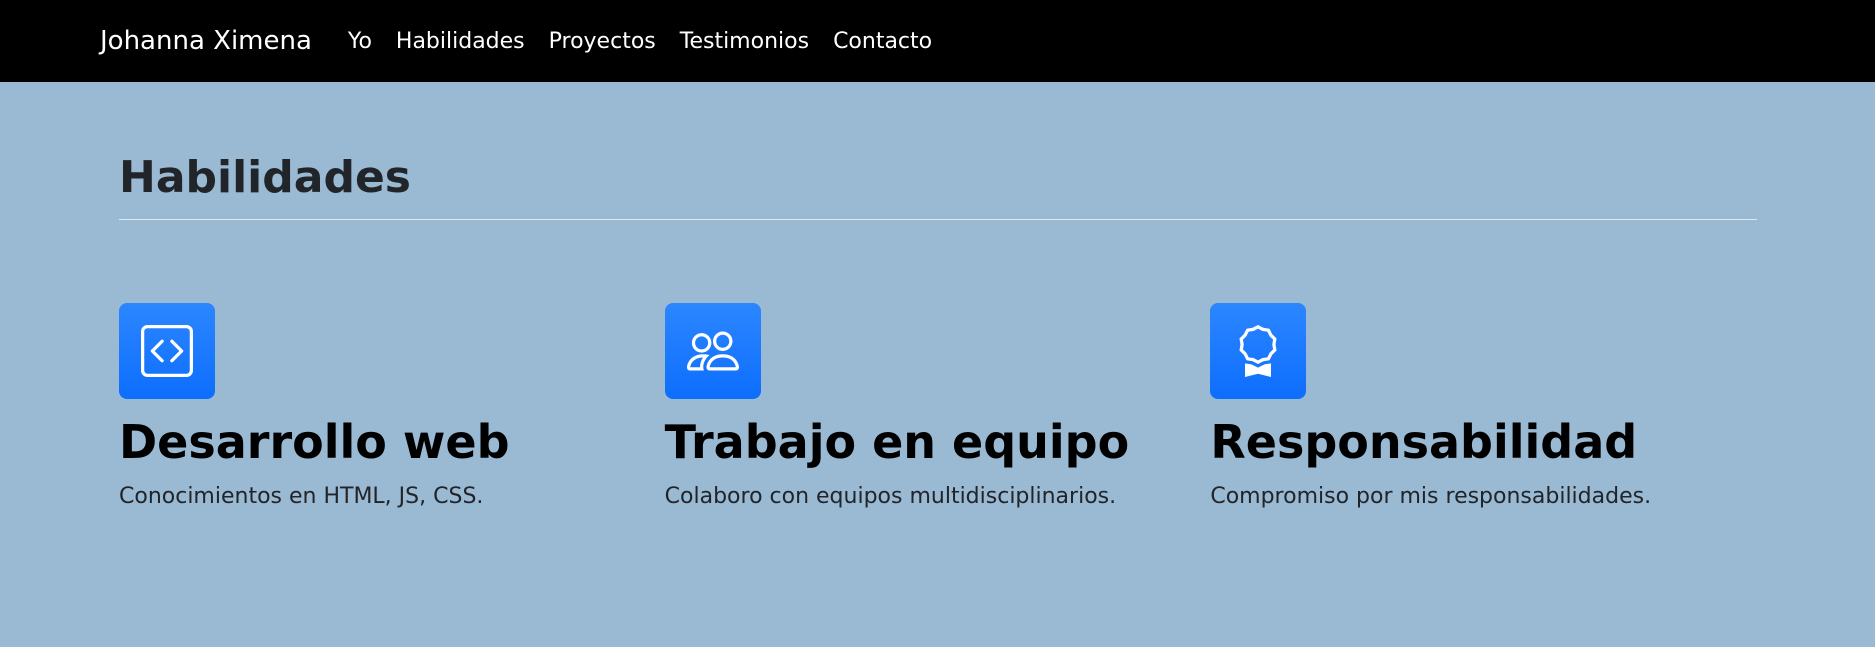 This screenshot has width=1875, height=647. What do you see at coordinates (882, 41) in the screenshot?
I see `nav-link-contacto: Contacto` at bounding box center [882, 41].